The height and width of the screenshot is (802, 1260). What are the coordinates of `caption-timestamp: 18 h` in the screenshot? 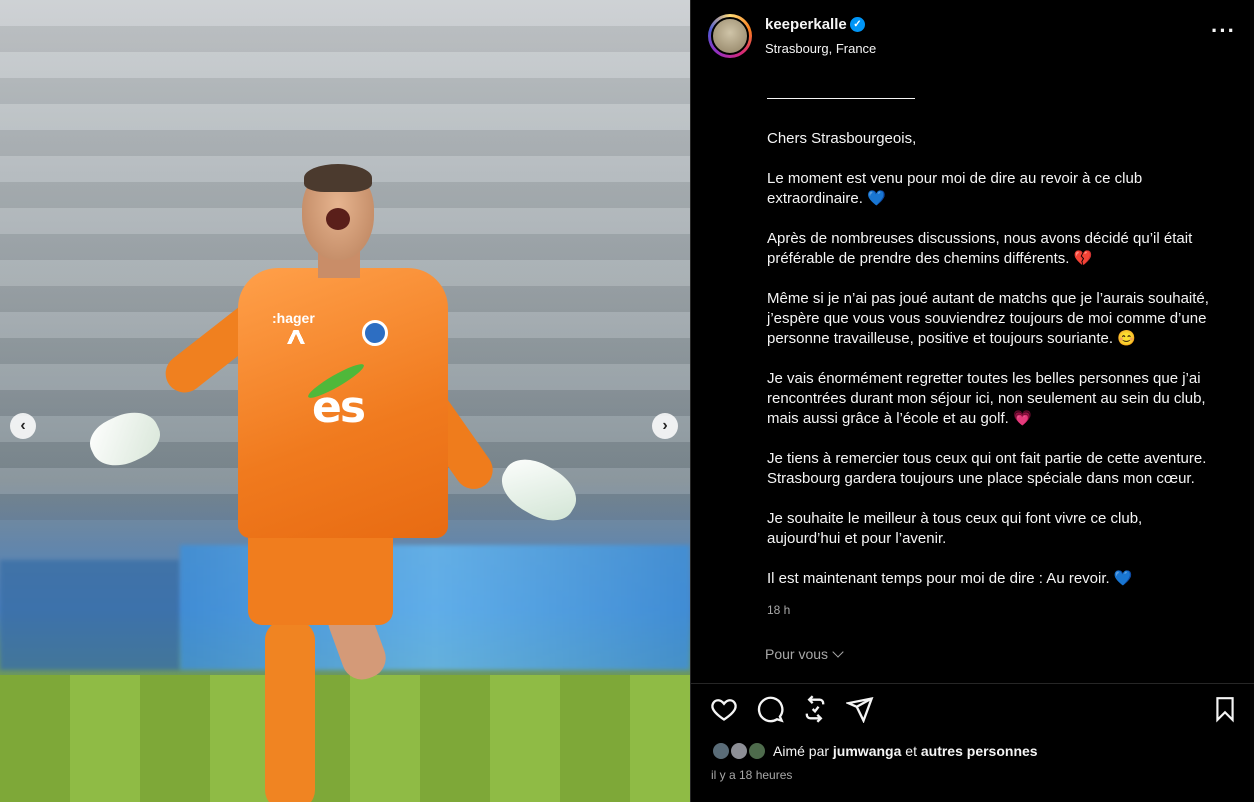 It's located at (778, 610).